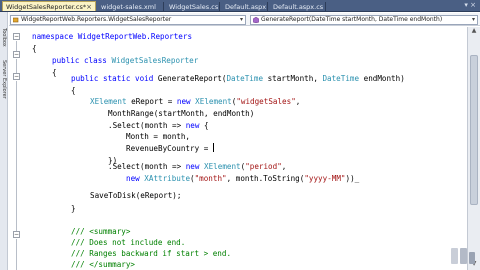  I want to click on code-token: public class, so click(82, 60).